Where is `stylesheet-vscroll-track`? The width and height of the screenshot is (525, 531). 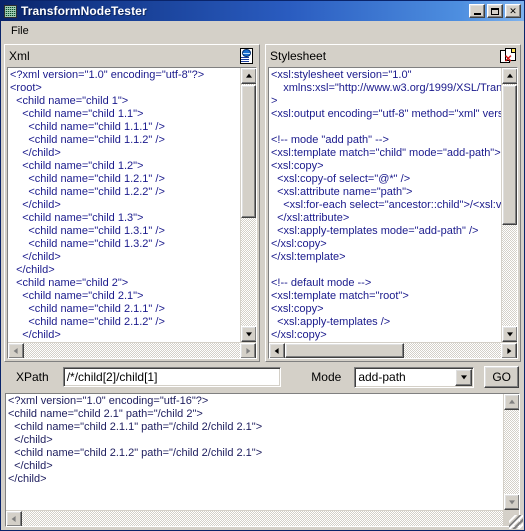 stylesheet-vscroll-track is located at coordinates (509, 205).